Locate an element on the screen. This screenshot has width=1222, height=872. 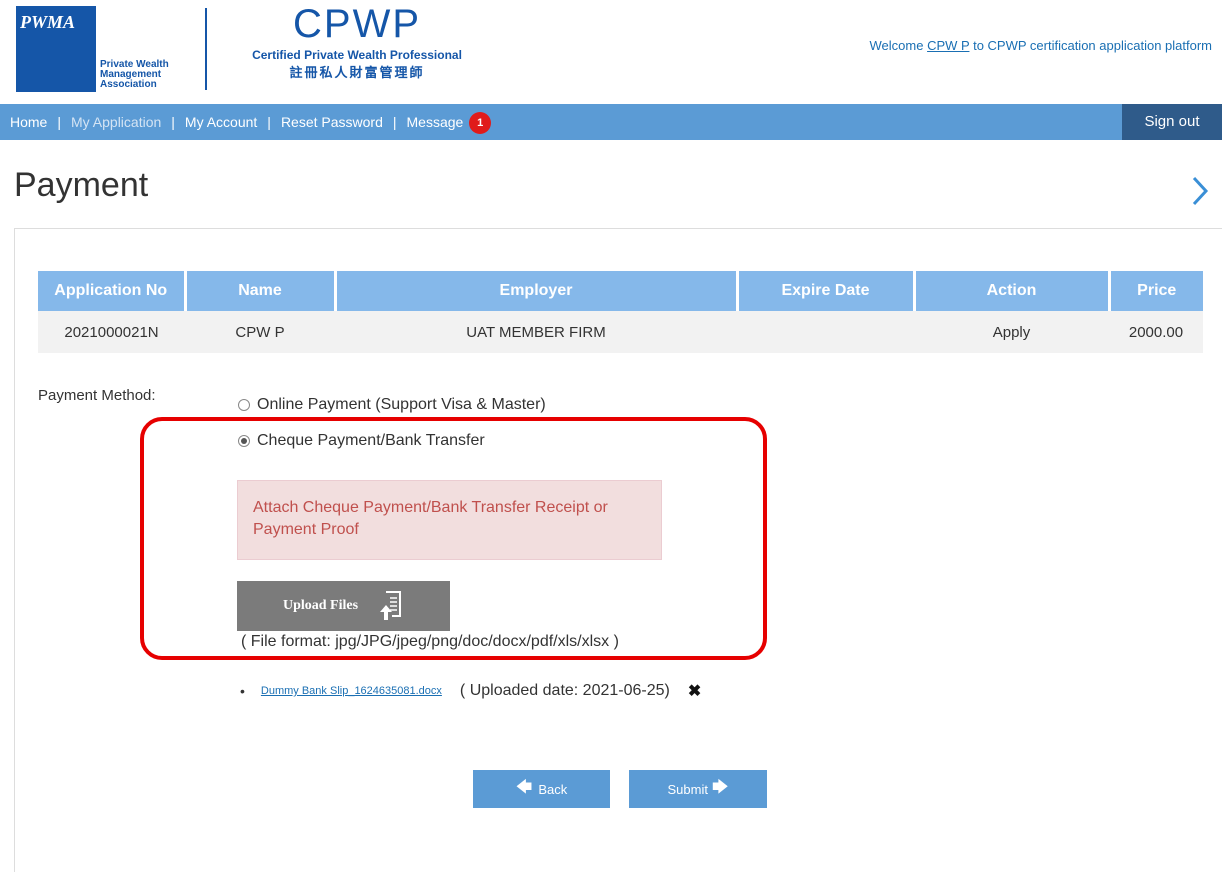
back-button: 🡄 Back is located at coordinates (541, 789).